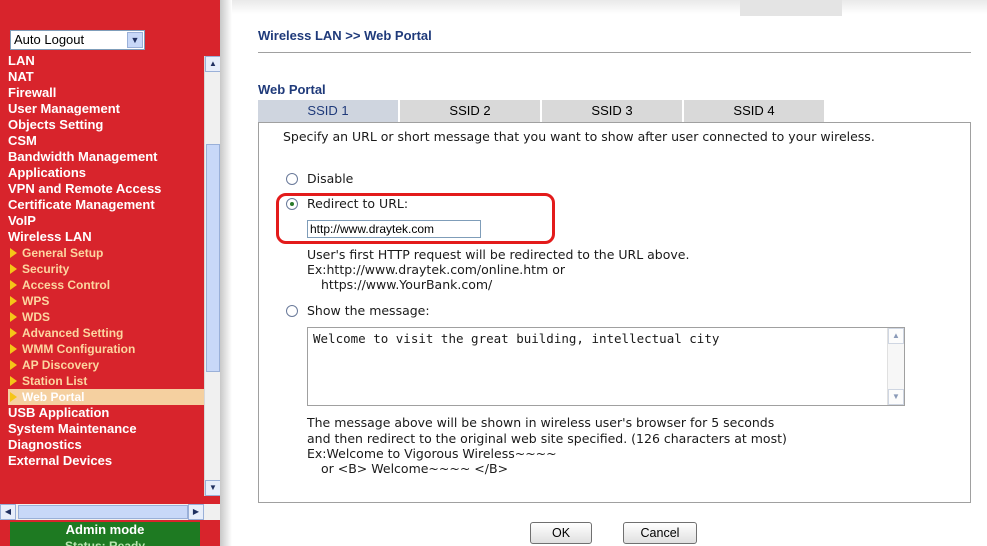  What do you see at coordinates (53, 397) in the screenshot?
I see `sidebar-subitem-label: Web Portal` at bounding box center [53, 397].